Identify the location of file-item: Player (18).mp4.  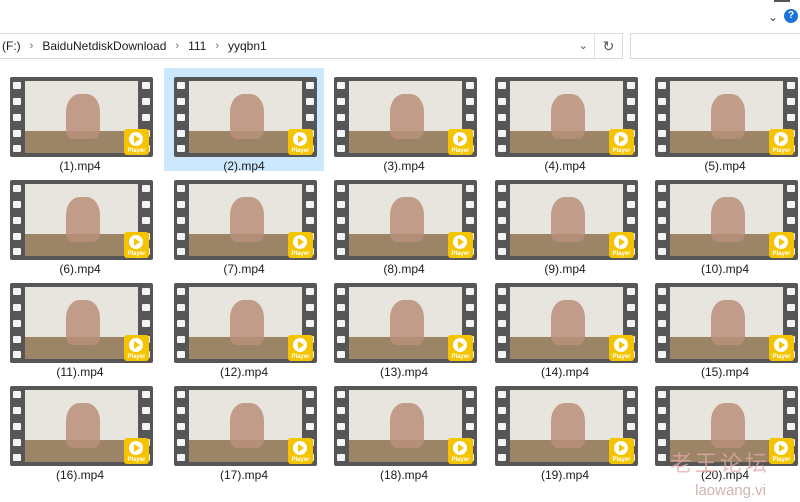
(404, 429).